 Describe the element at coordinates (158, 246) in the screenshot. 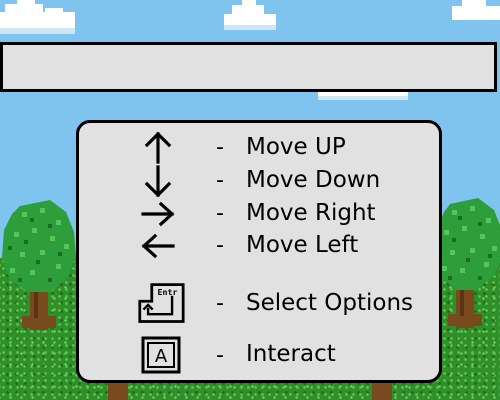

I see `arrow-left-icon` at that location.